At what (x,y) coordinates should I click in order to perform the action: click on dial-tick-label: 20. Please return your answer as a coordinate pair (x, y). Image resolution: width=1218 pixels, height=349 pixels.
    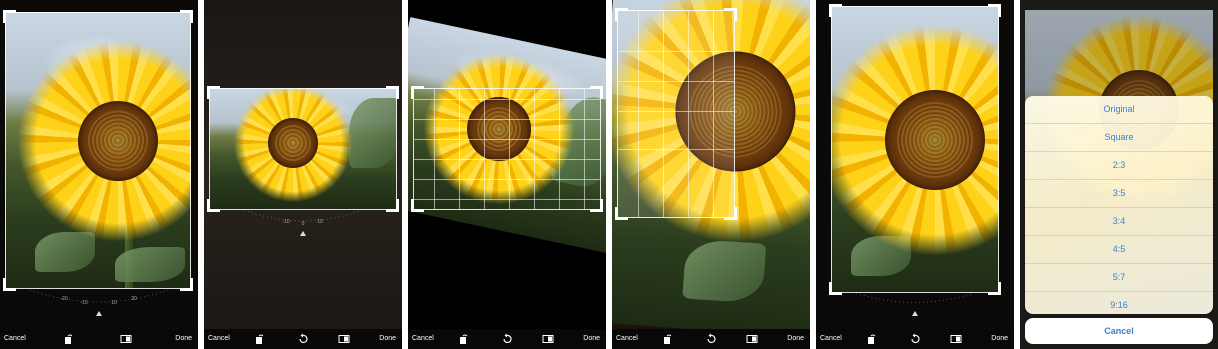
    Looking at the image, I should click on (134, 299).